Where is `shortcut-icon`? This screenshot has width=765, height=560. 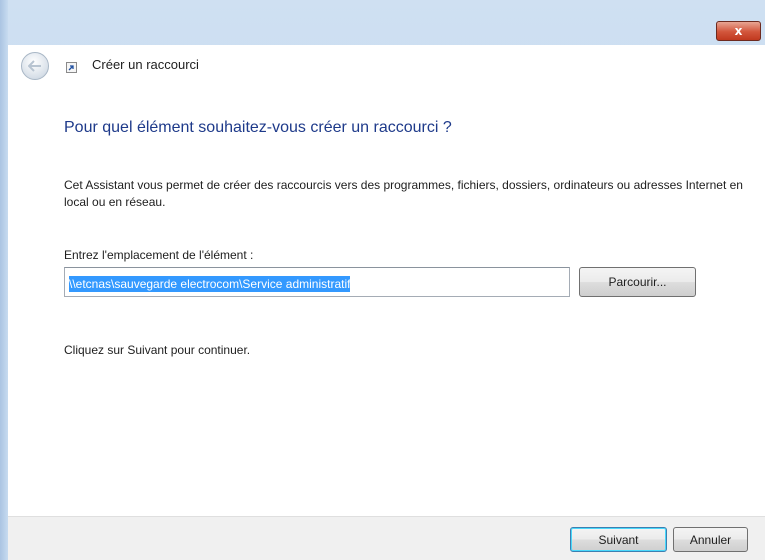 shortcut-icon is located at coordinates (71, 67).